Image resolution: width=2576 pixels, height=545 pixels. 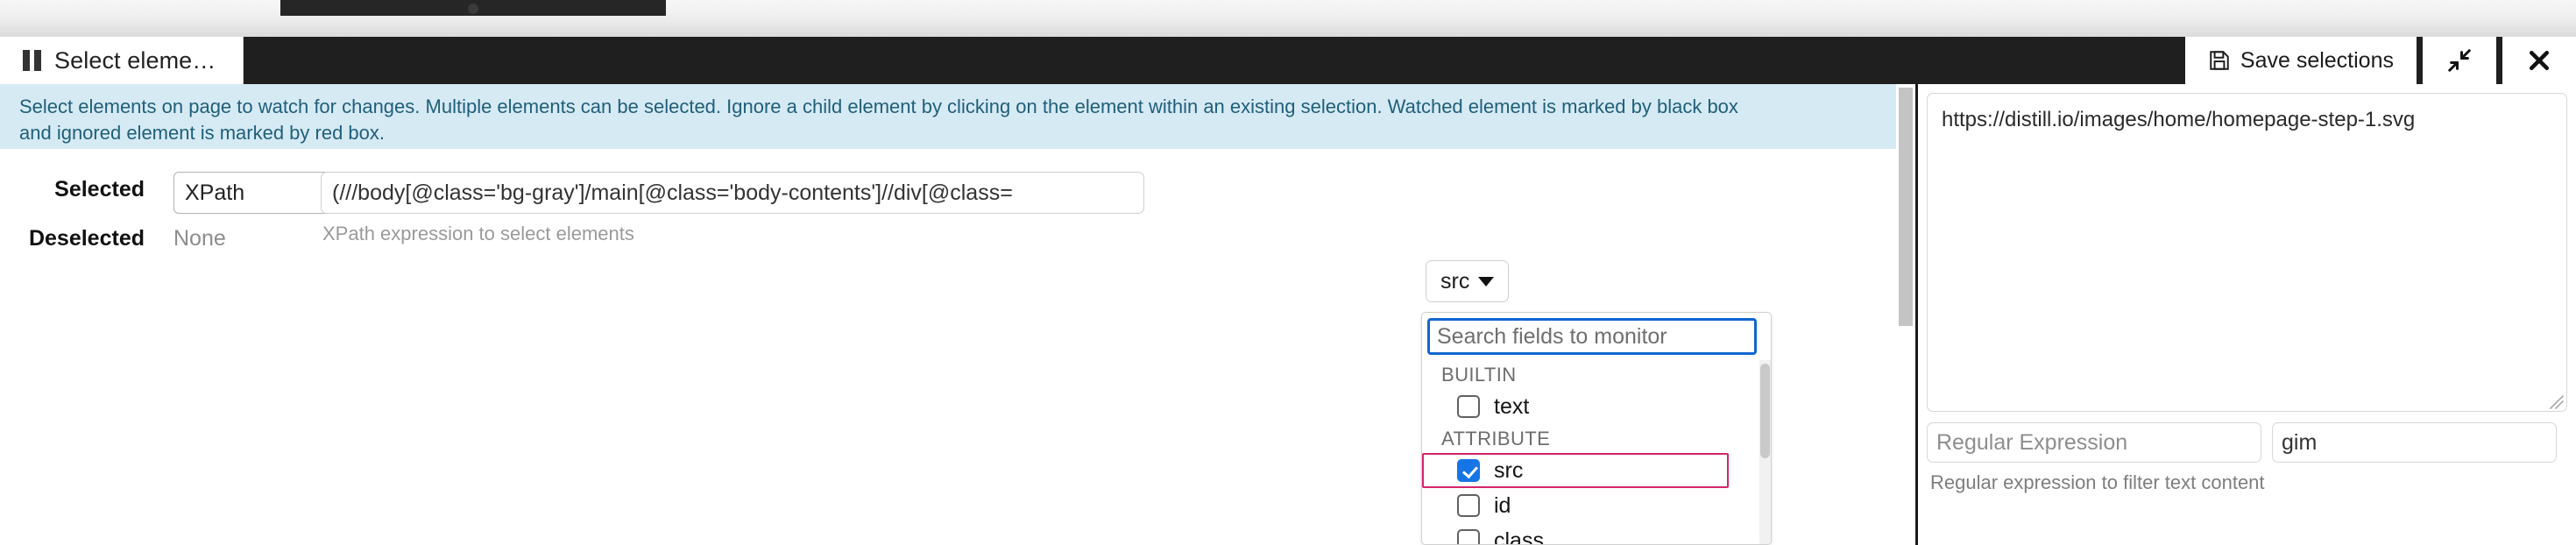 I want to click on selected-label: Selected, so click(x=99, y=189).